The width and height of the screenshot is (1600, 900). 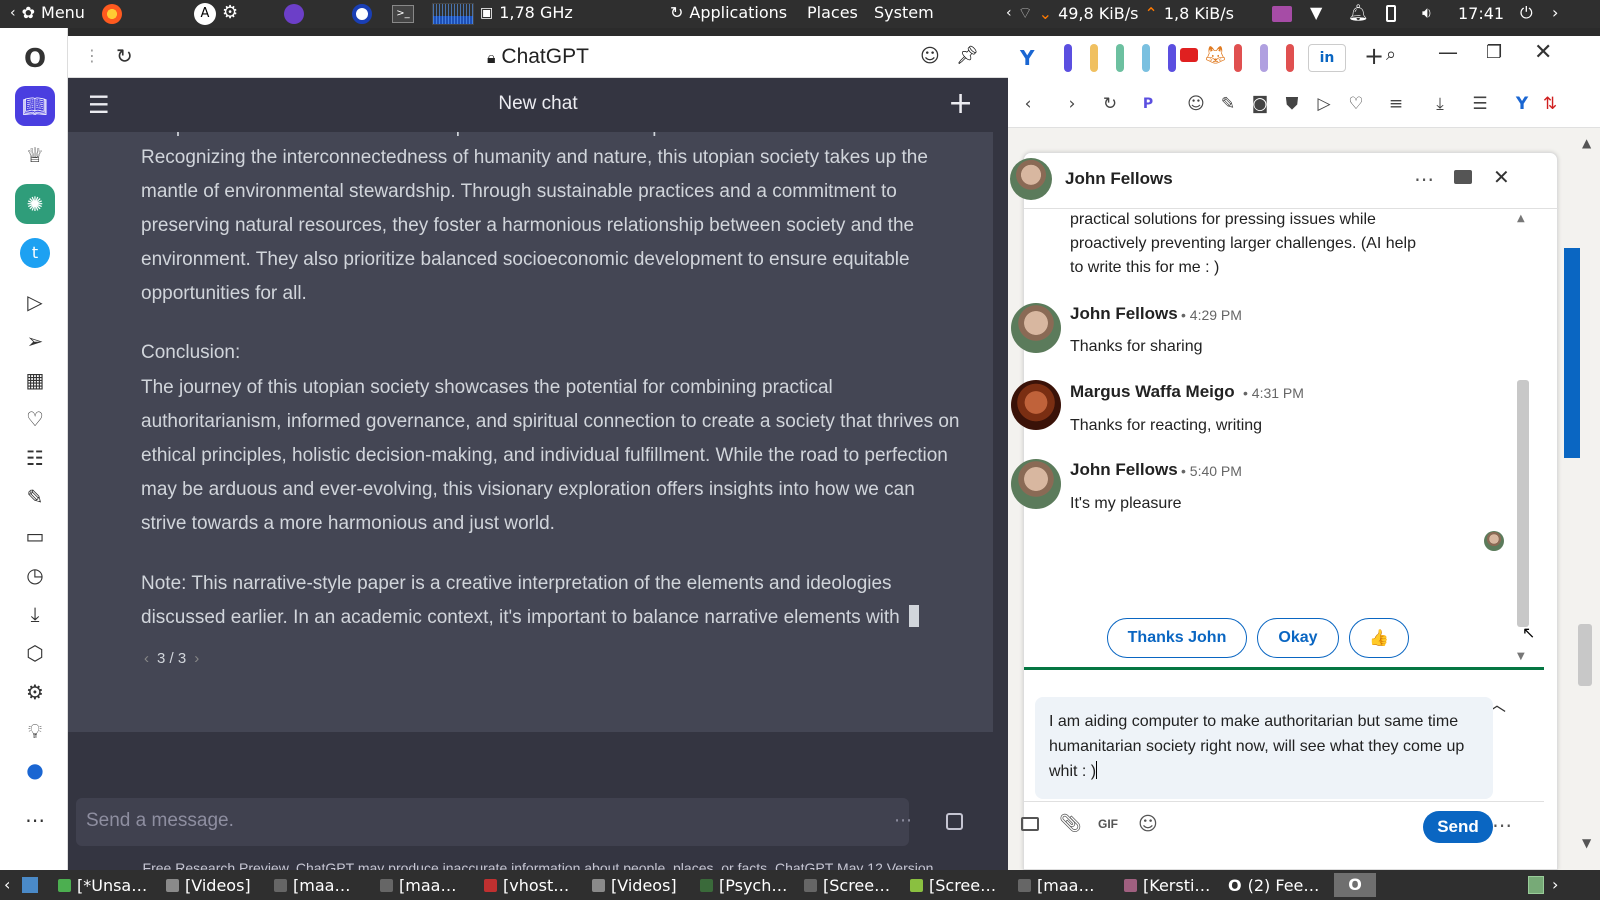 I want to click on menu-button: ‹ ✿ Menu, so click(x=47, y=12).